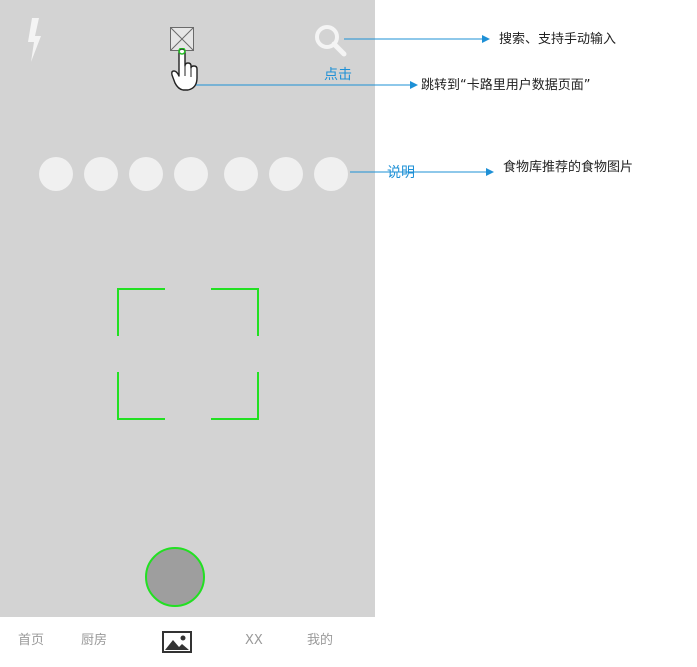  I want to click on shutter-button, so click(175, 577).